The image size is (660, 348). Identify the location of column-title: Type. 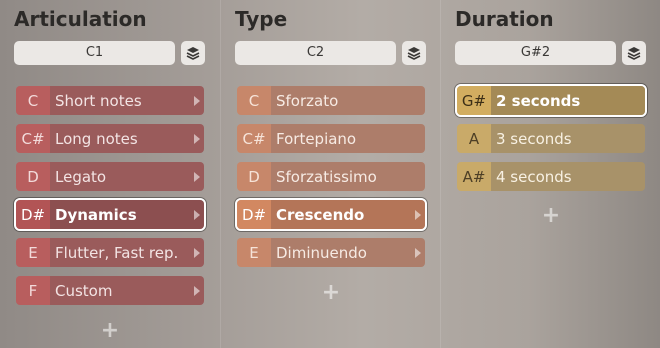
(261, 19).